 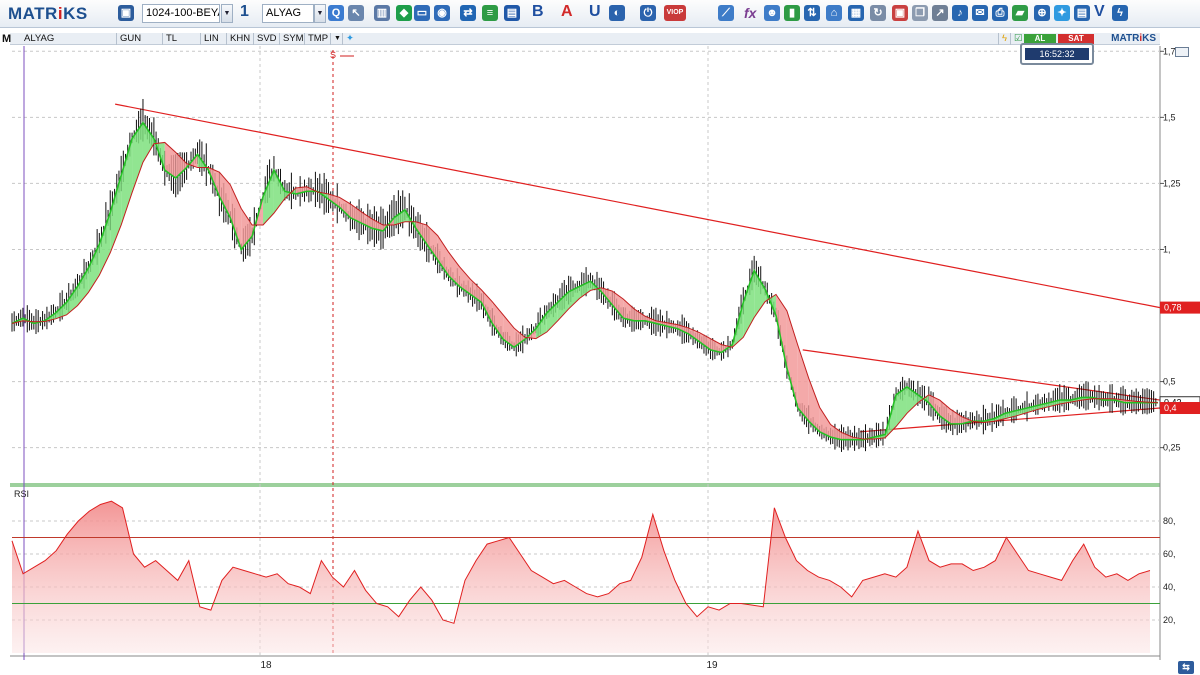 I want to click on navigation-icon: ⇆, so click(x=1186, y=667).